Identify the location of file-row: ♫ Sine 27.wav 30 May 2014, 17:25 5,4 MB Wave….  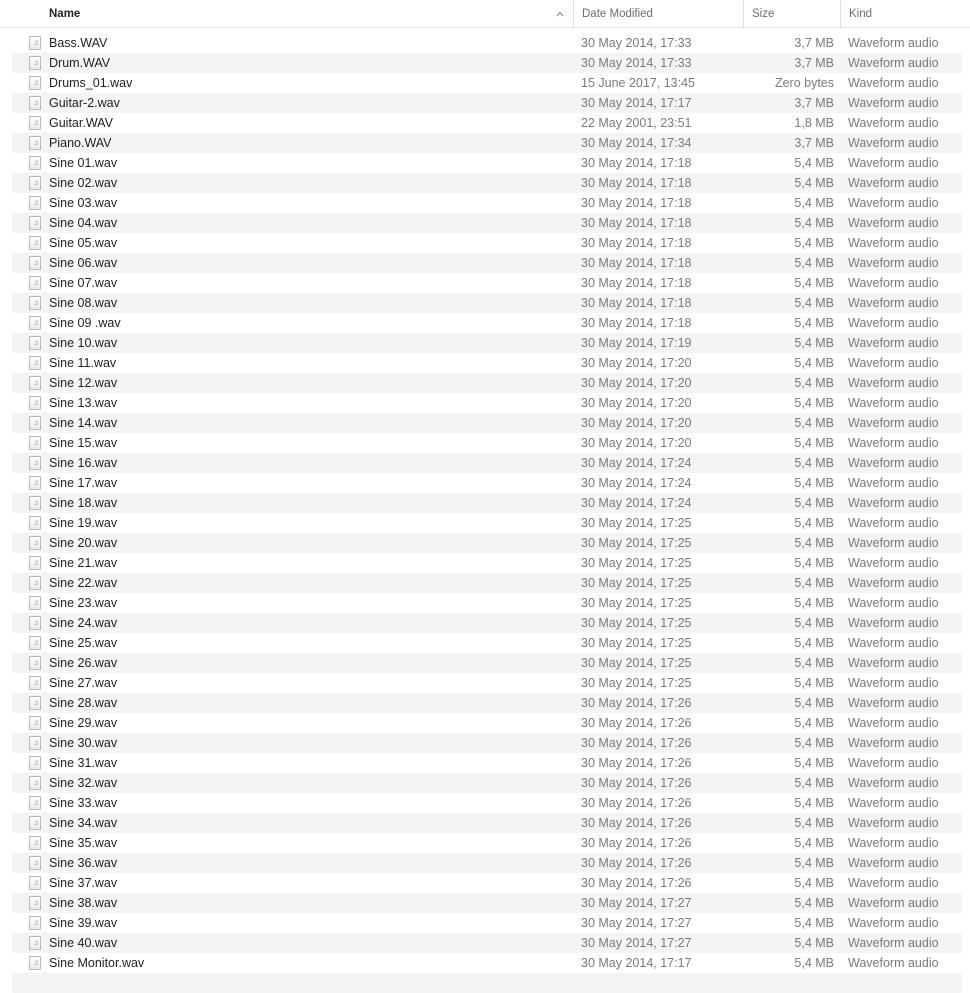
(487, 683).